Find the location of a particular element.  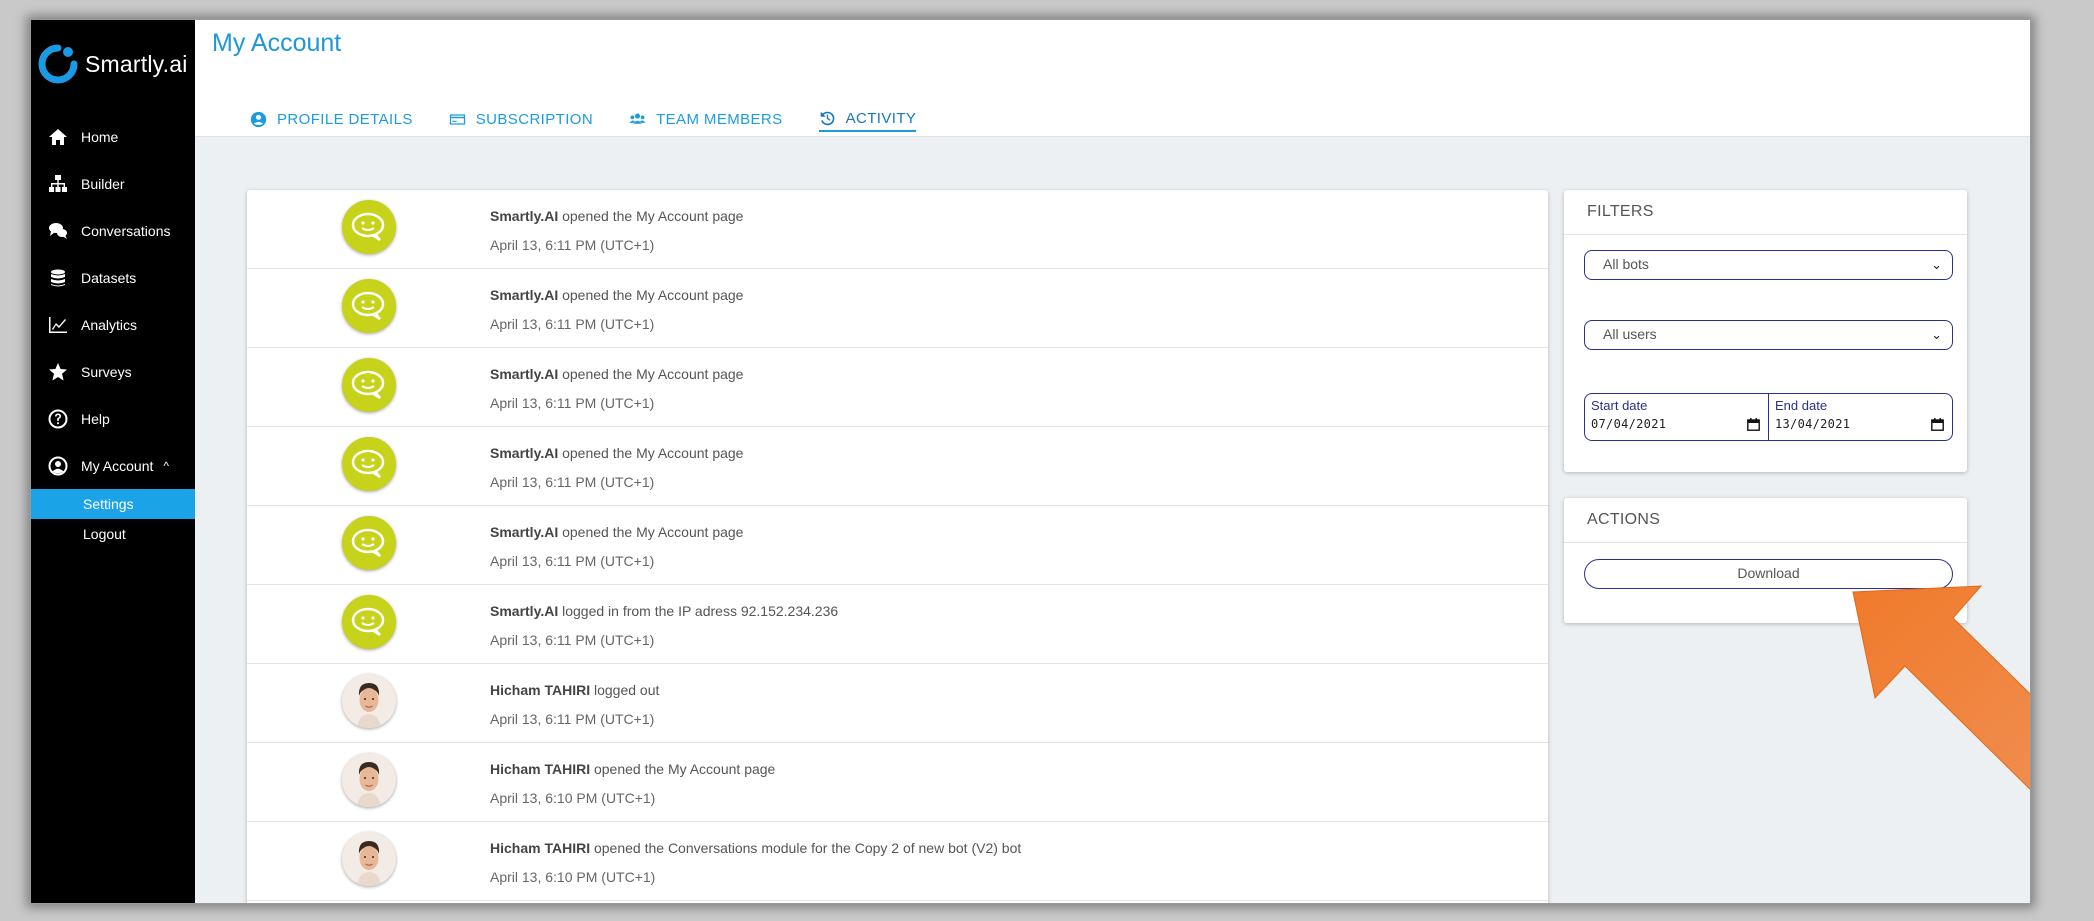

bots-select-value: All bots is located at coordinates (1626, 264).